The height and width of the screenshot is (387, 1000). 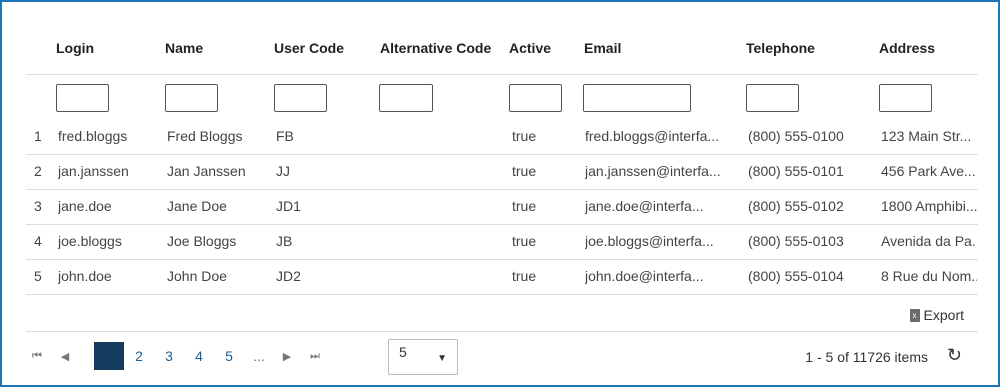 What do you see at coordinates (907, 48) in the screenshot?
I see `col-header-address: Address` at bounding box center [907, 48].